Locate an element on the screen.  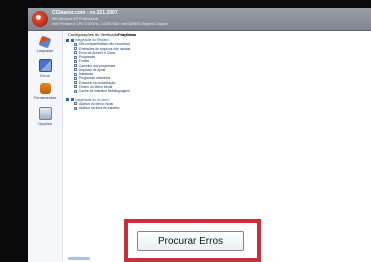
sidebar-item-issues: Erros is located at coordinates (45, 69).